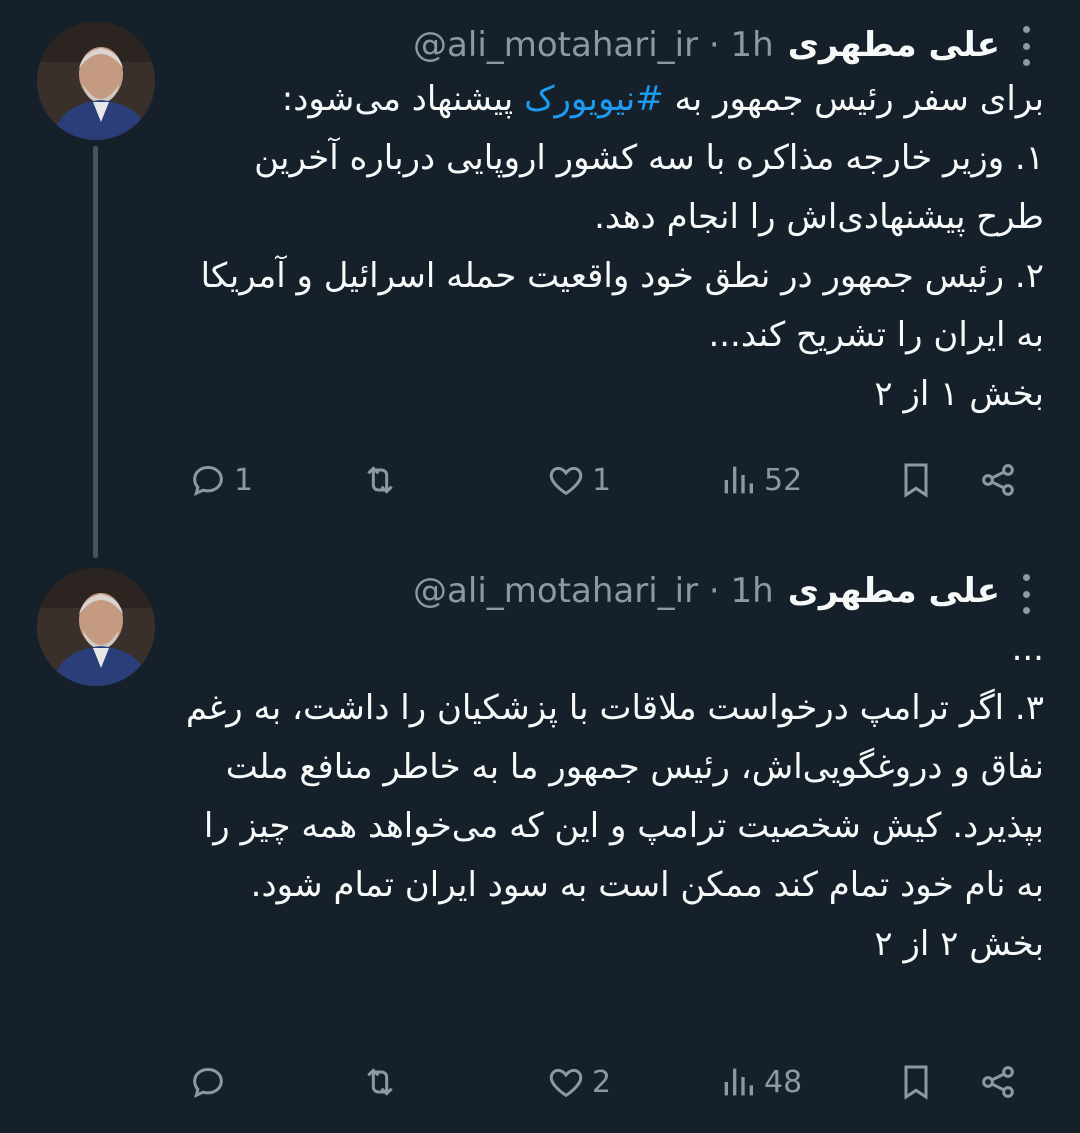 This screenshot has width=1080, height=1133. What do you see at coordinates (594, 99) in the screenshot?
I see `hashtag-link: #نیویورک` at bounding box center [594, 99].